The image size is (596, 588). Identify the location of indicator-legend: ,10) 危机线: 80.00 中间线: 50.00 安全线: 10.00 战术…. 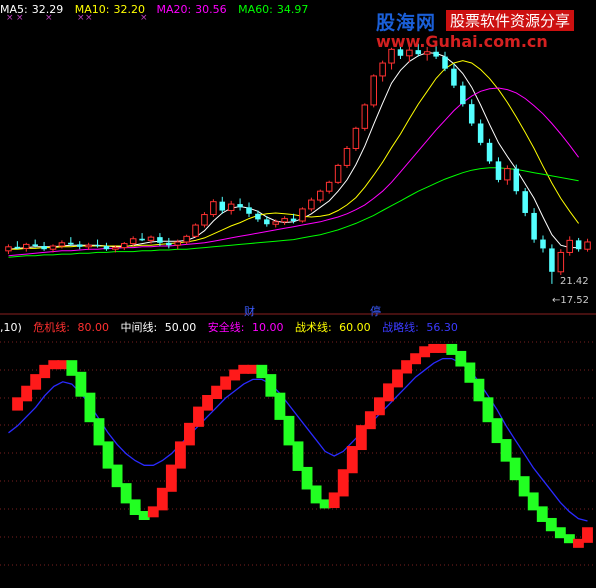
(233, 327).